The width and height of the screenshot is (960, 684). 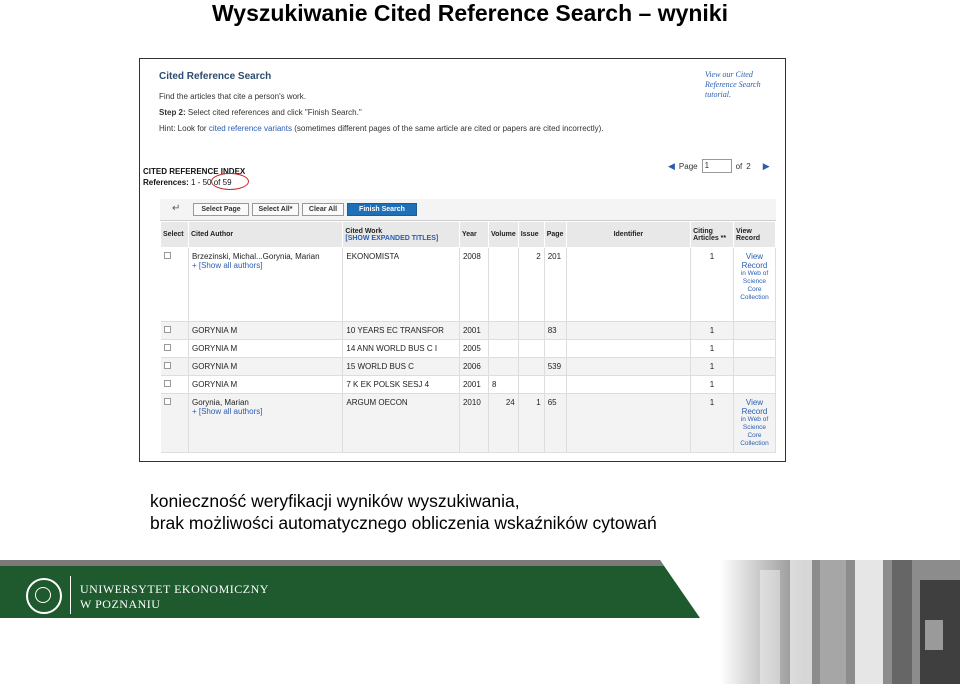 I want to click on university-name: UNIWERSYTET EKONOMICZNY W POZNANIU, so click(x=174, y=597).